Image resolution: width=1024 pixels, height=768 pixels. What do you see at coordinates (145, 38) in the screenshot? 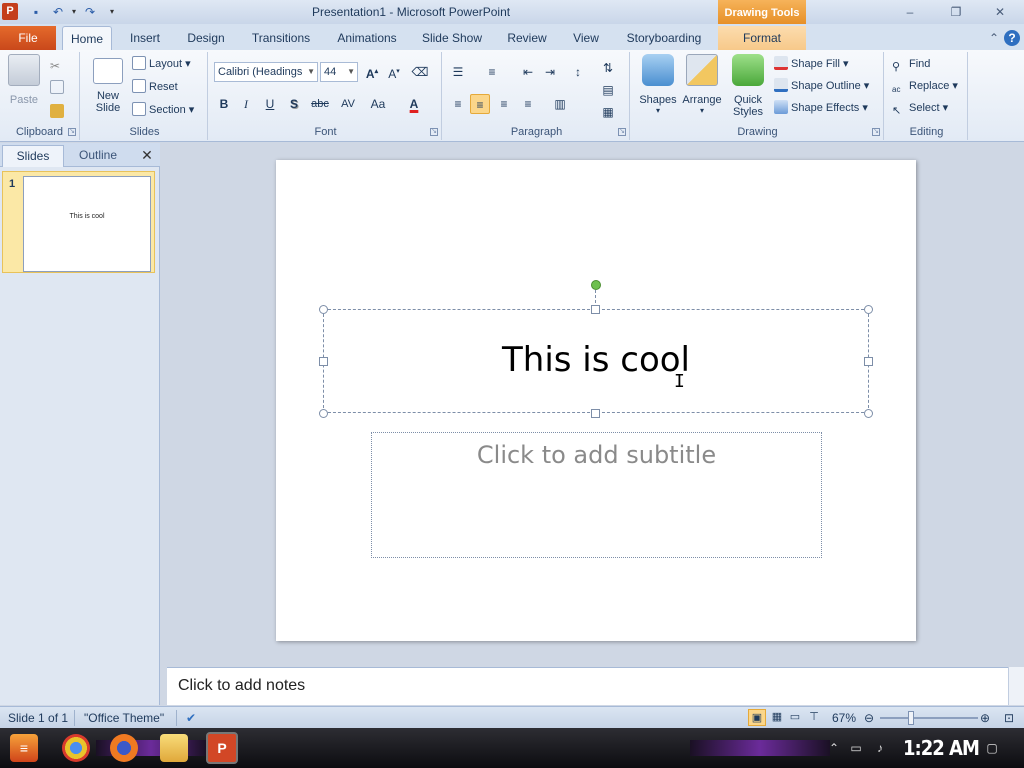
I see `tab-insert: Insert` at bounding box center [145, 38].